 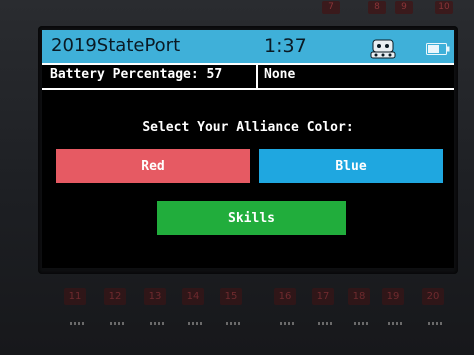 What do you see at coordinates (248, 46) in the screenshot?
I see `title-bar: 2019StatePort 1:37` at bounding box center [248, 46].